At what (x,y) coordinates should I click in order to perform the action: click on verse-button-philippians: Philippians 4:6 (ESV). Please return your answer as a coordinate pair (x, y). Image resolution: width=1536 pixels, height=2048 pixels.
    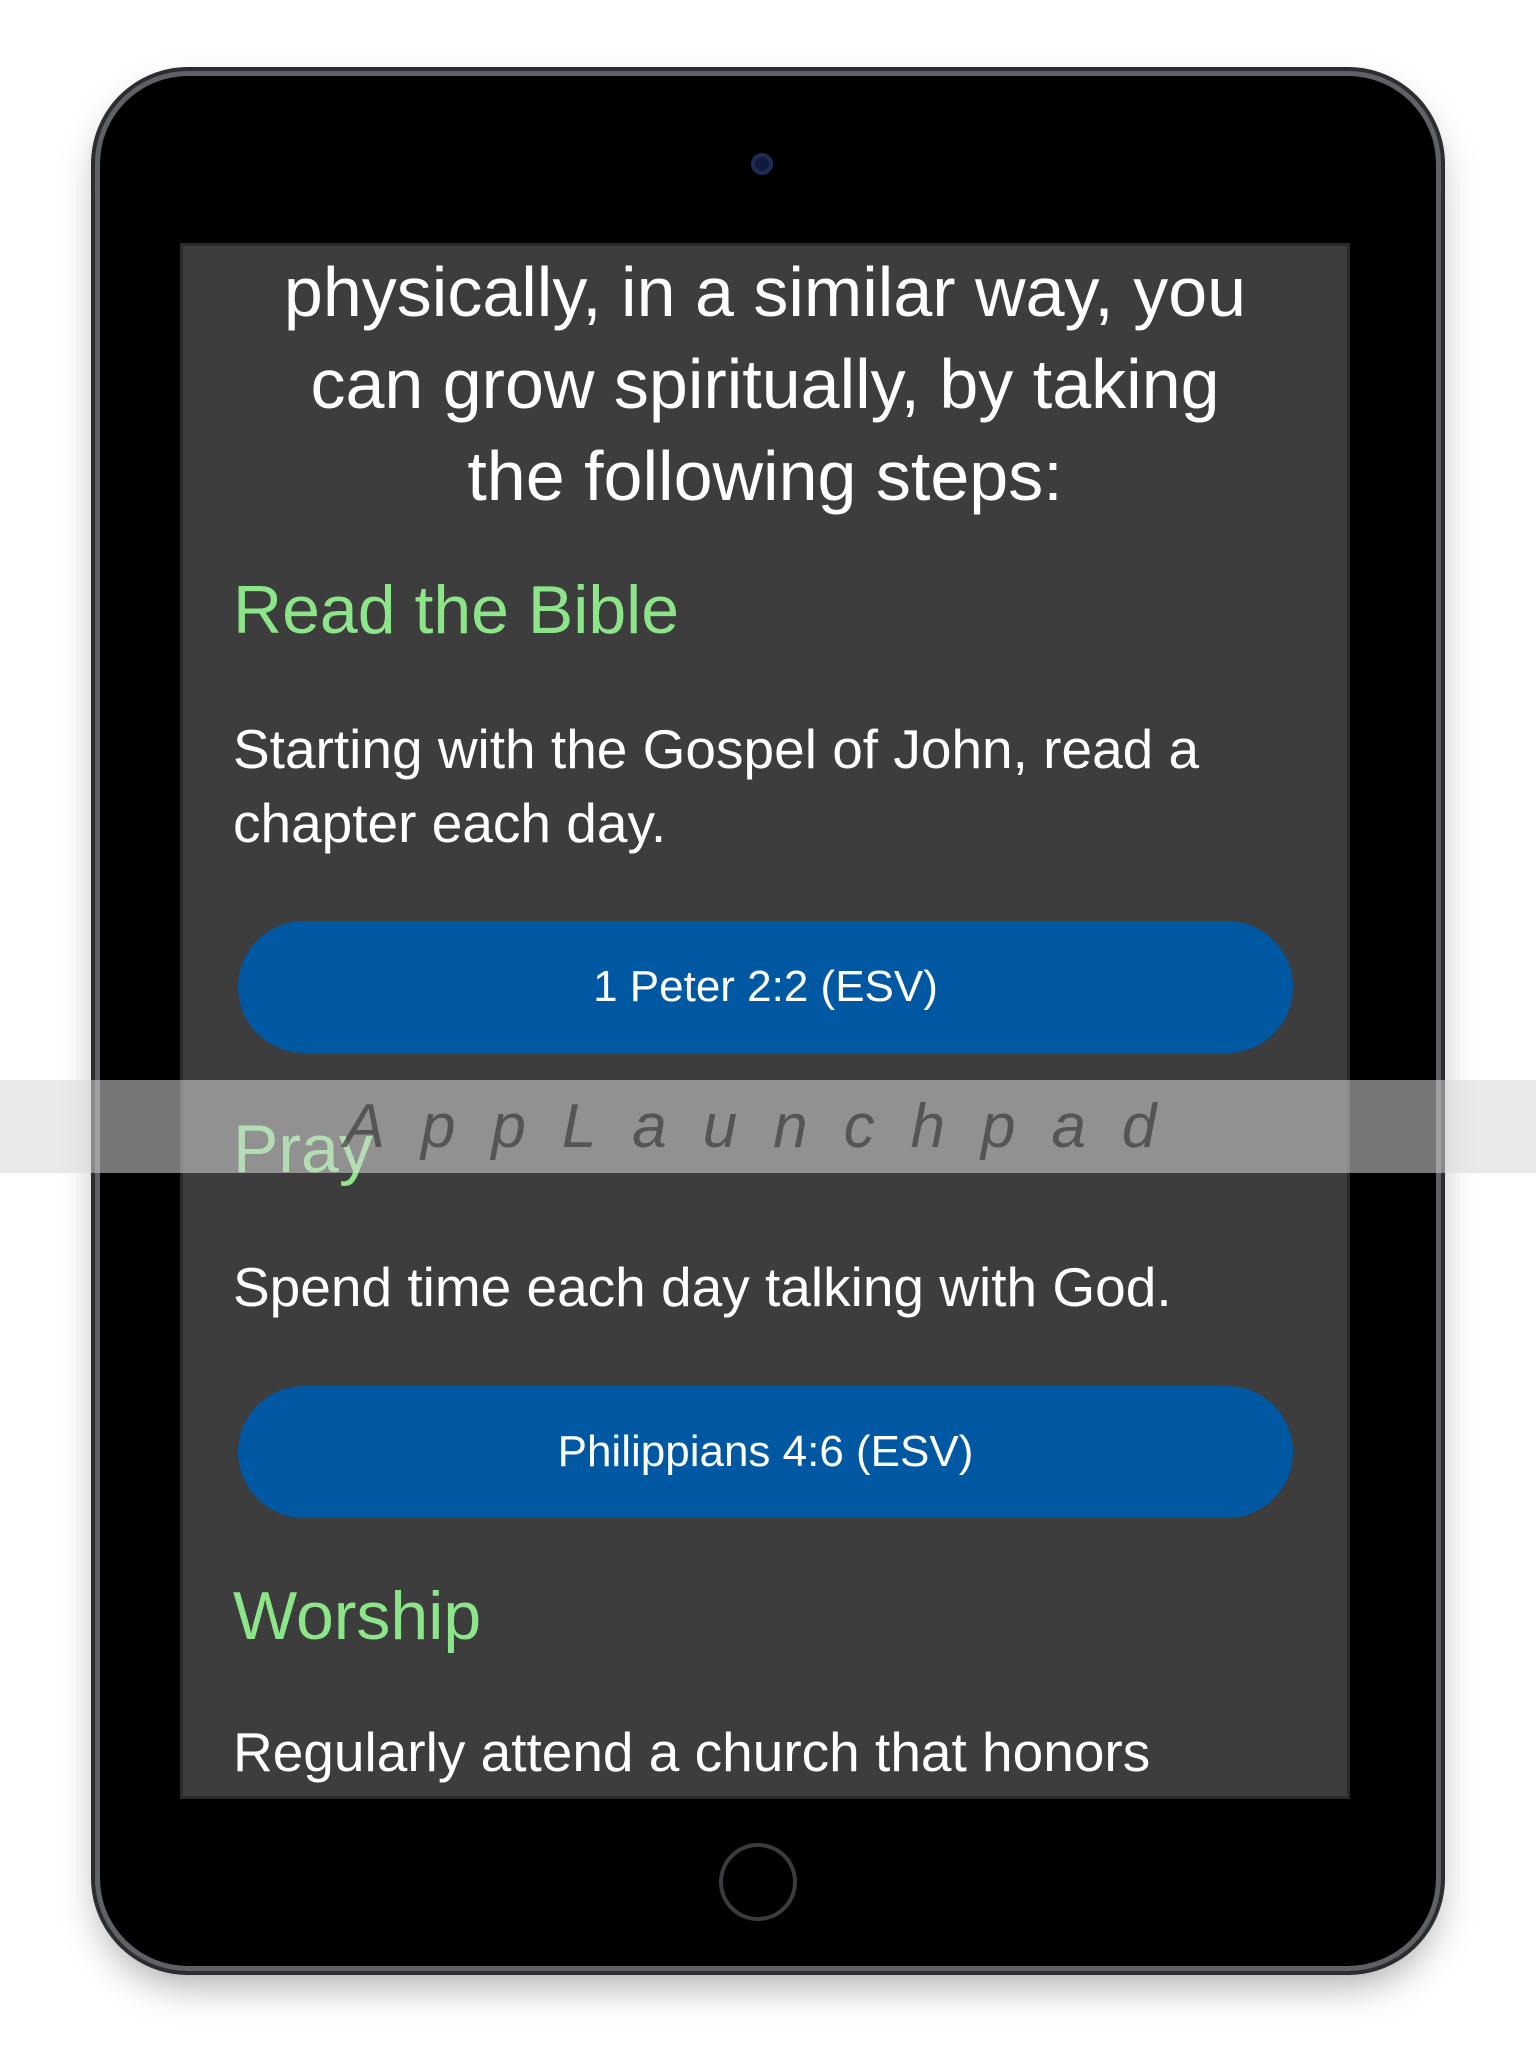
    Looking at the image, I should click on (765, 1452).